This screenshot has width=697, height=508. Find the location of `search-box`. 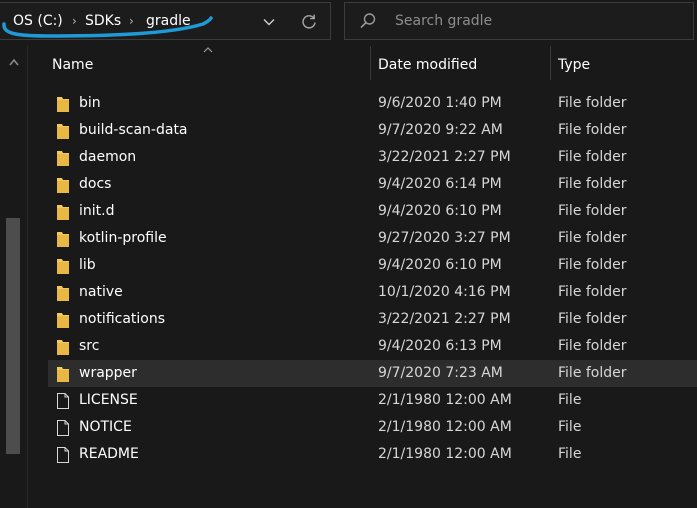

search-box is located at coordinates (519, 21).